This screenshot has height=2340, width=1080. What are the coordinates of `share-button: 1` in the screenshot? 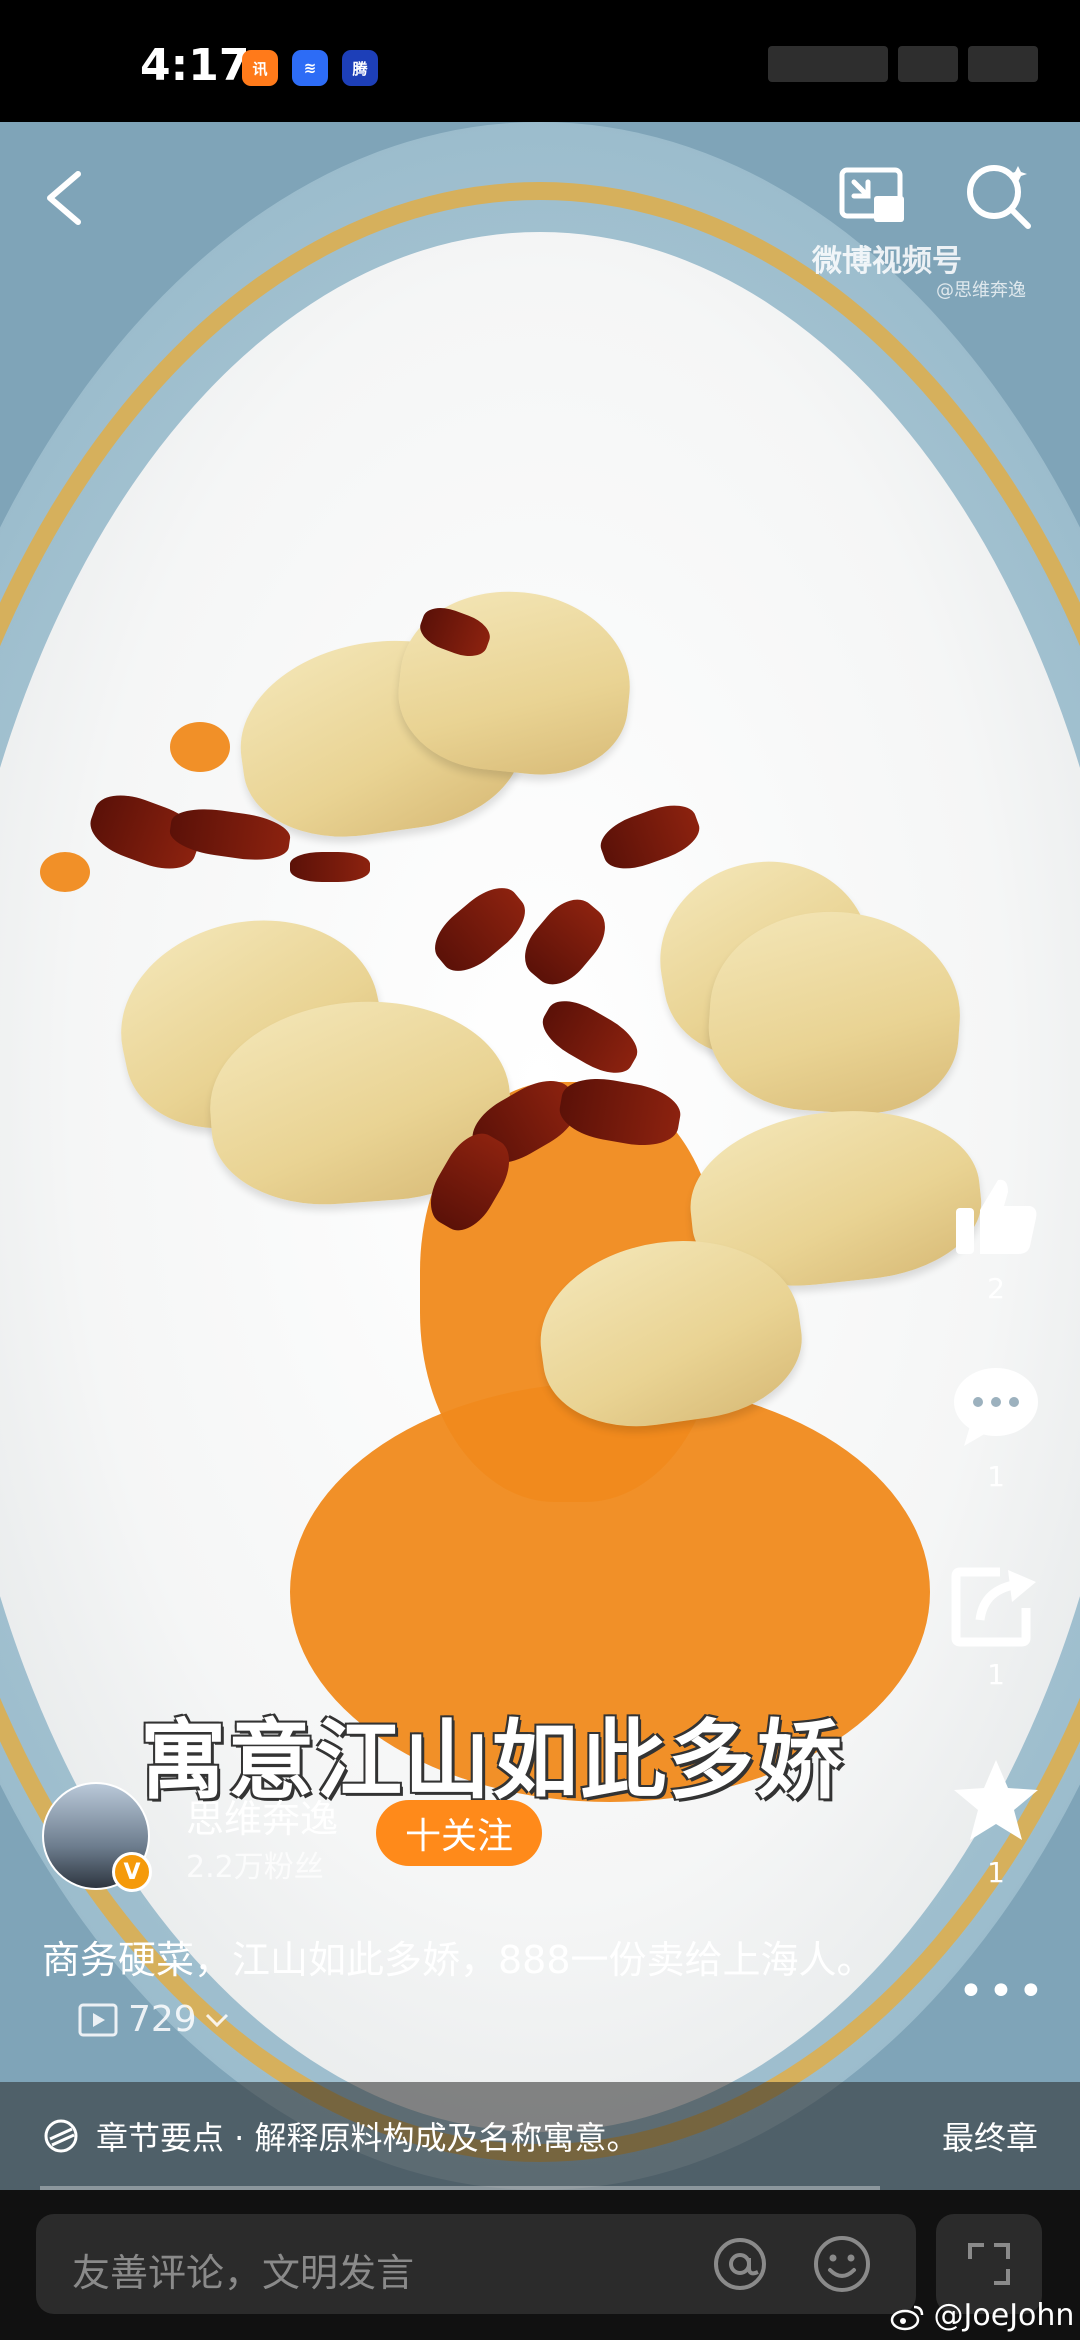 It's located at (996, 1628).